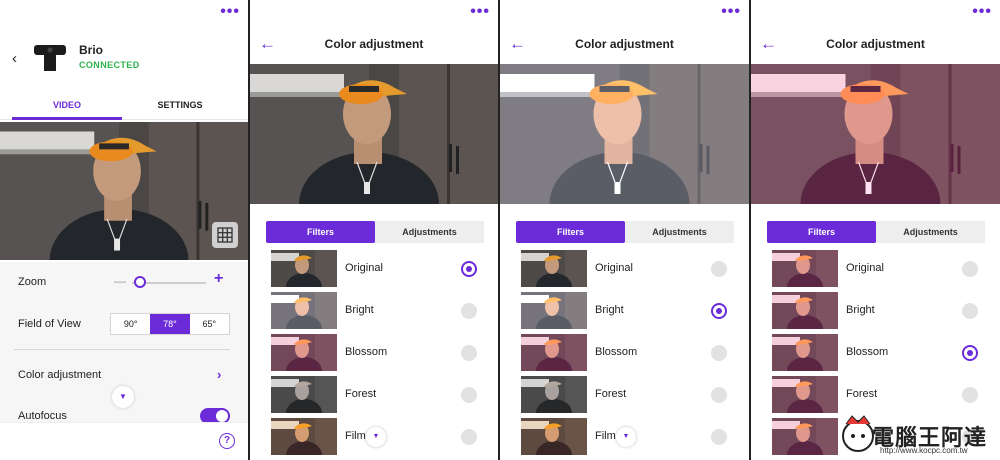 The width and height of the screenshot is (1000, 460). I want to click on fov-selector: 90° 78° 65°, so click(170, 324).